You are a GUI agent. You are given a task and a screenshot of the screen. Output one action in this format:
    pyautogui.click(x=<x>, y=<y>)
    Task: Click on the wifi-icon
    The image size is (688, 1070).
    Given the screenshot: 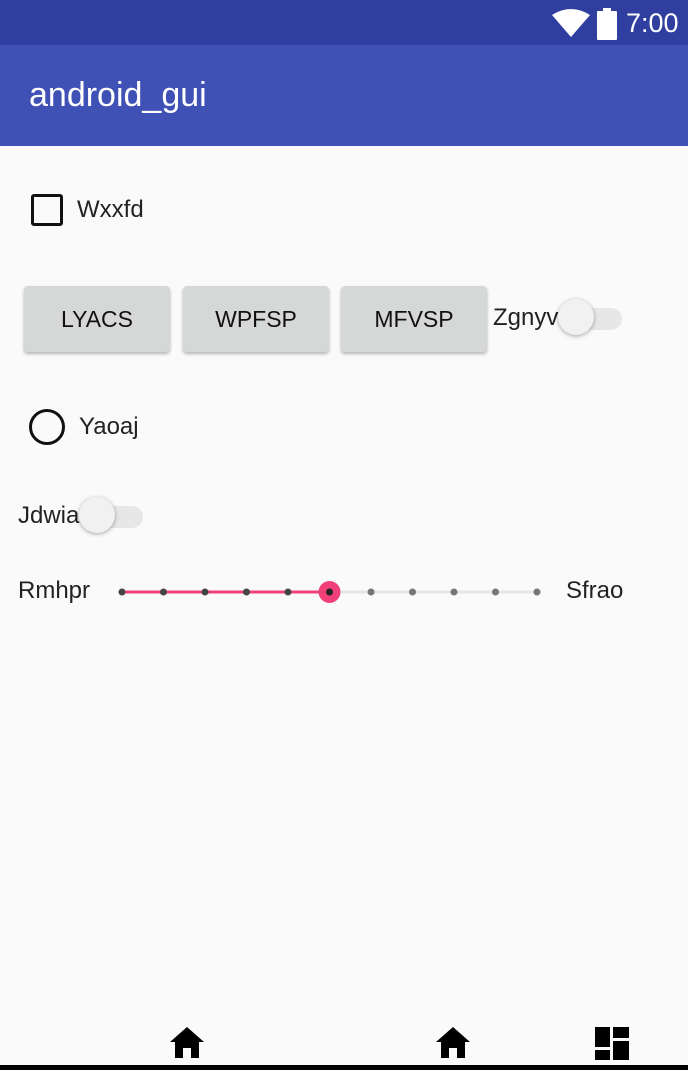 What is the action you would take?
    pyautogui.click(x=571, y=23)
    